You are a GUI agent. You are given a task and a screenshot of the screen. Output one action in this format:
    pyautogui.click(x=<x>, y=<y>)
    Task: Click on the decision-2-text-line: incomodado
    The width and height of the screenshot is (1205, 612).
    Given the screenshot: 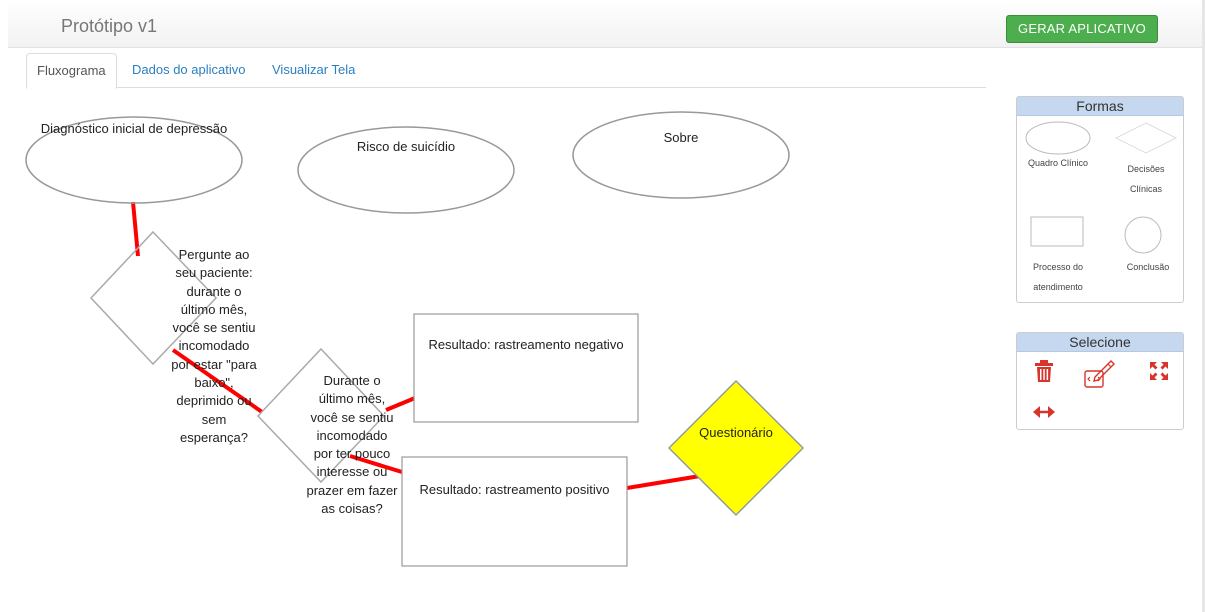 What is the action you would take?
    pyautogui.click(x=352, y=435)
    